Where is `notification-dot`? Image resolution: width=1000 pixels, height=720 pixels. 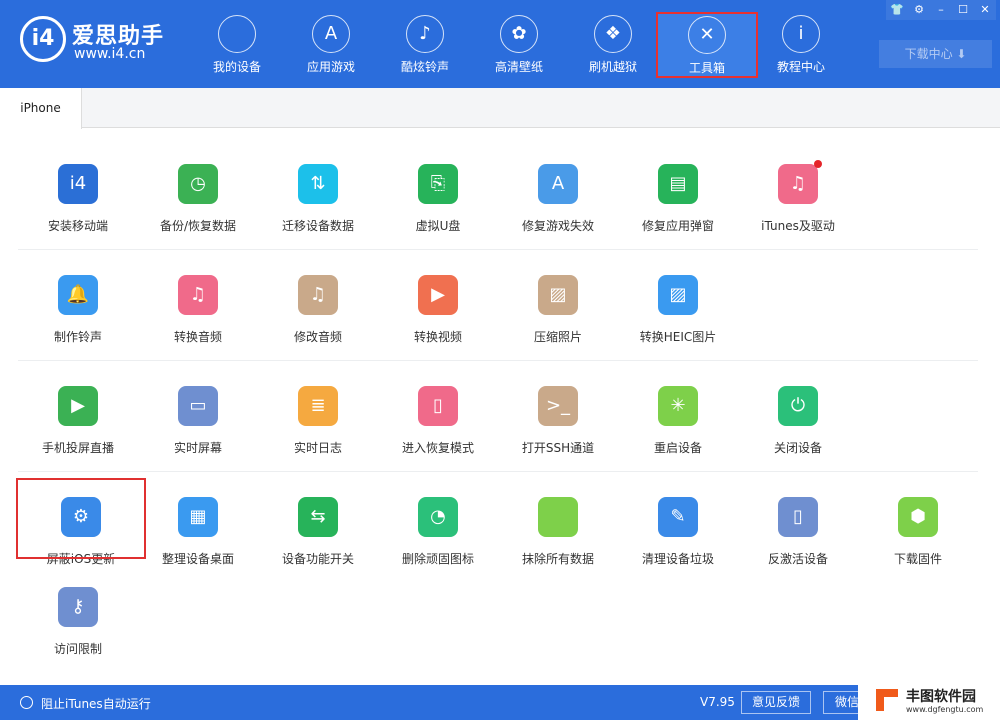 notification-dot is located at coordinates (818, 164).